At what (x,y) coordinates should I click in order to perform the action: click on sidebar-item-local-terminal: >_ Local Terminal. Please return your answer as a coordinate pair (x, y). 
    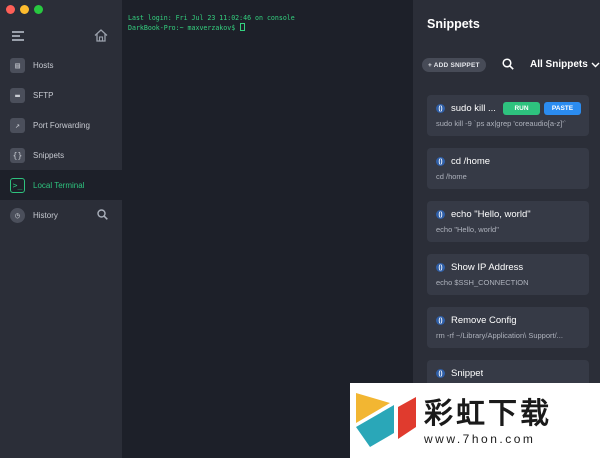
    Looking at the image, I should click on (61, 185).